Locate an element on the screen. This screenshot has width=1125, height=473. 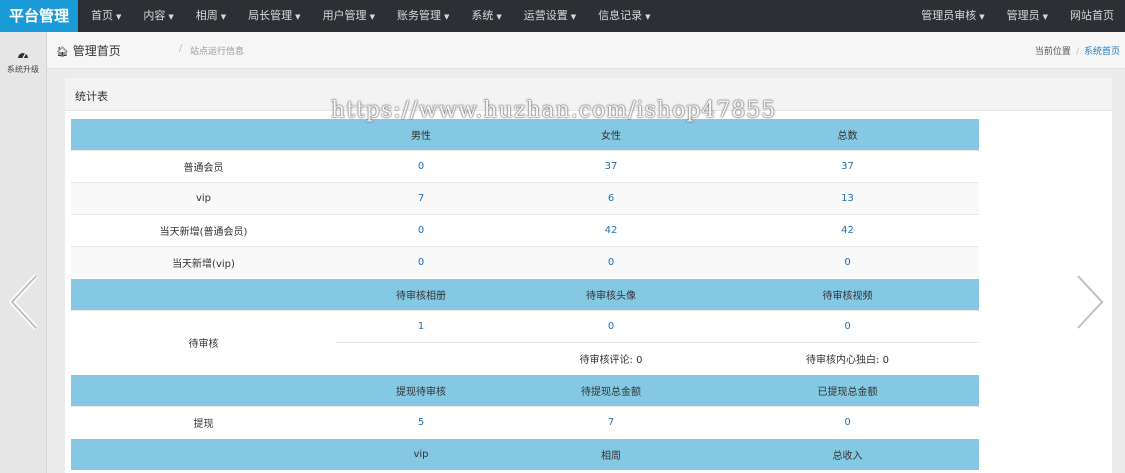
row-label: vip is located at coordinates (203, 198).